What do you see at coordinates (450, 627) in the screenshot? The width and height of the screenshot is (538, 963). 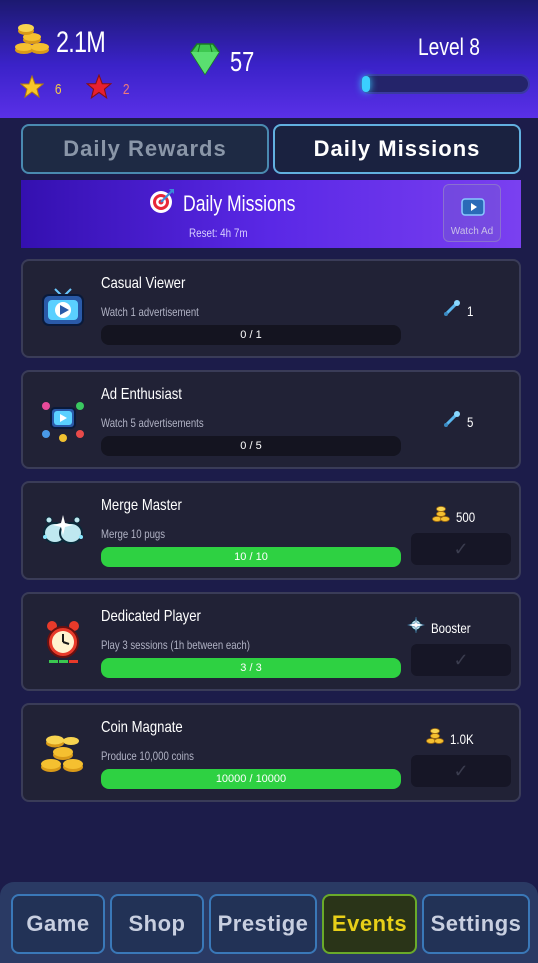 I see `reward-value: Booster` at bounding box center [450, 627].